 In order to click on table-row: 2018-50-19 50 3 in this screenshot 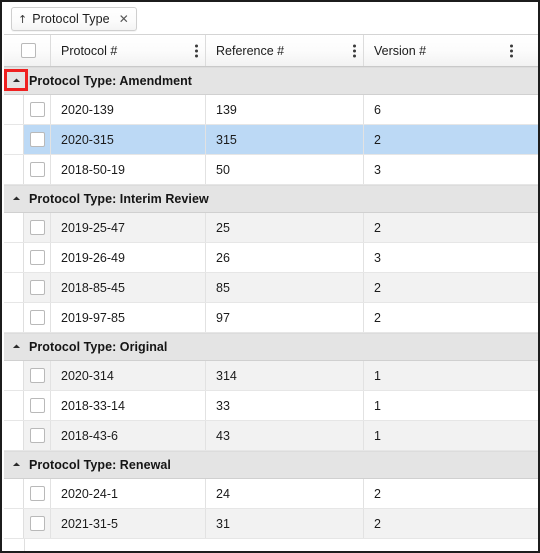, I will do `click(271, 170)`.